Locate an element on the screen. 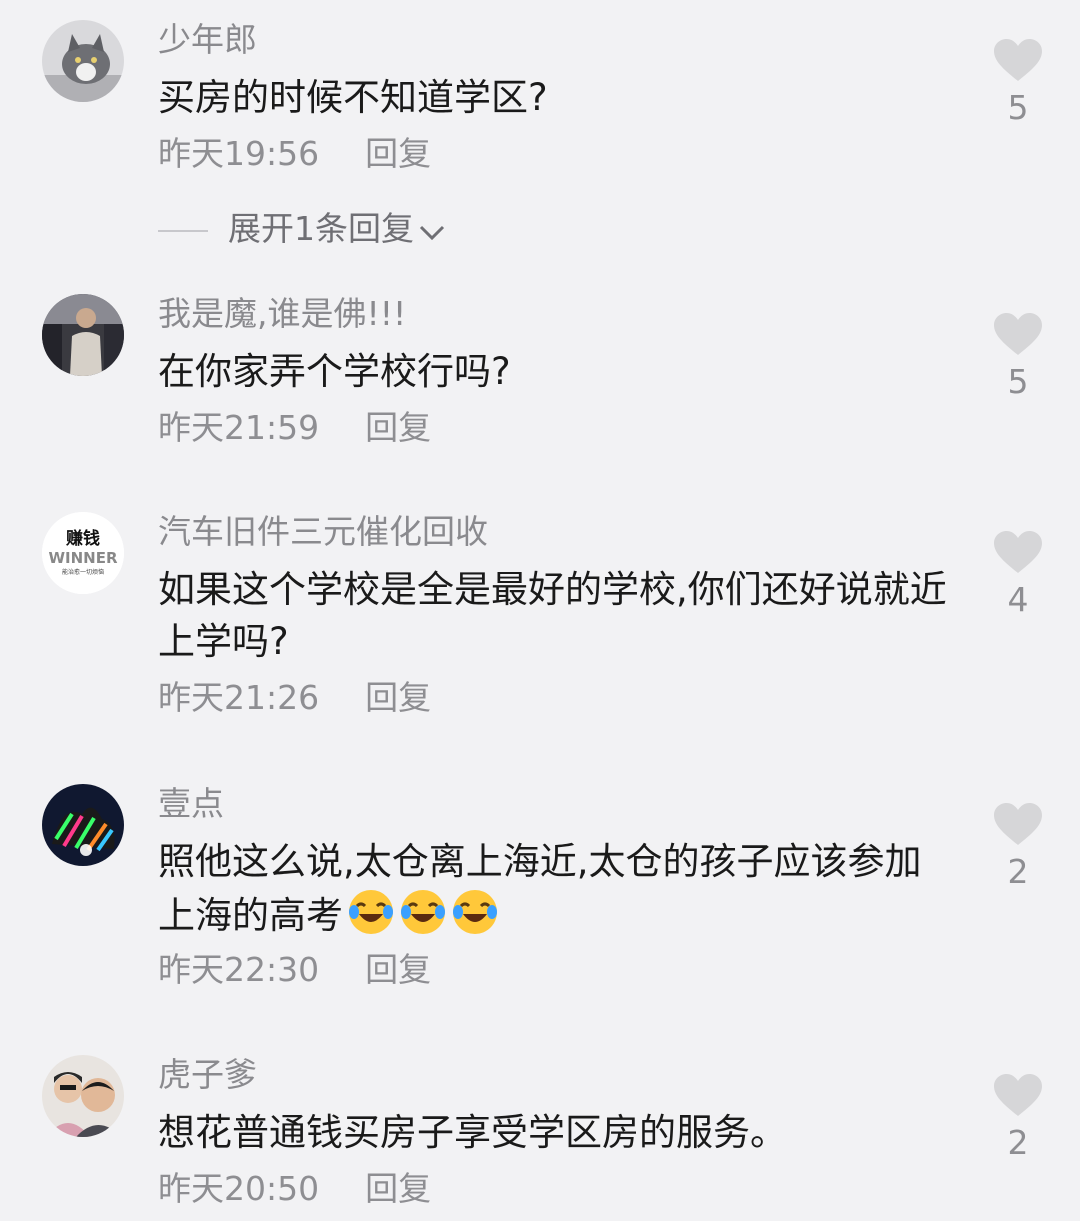 This screenshot has width=1080, height=1221. couple-avatar-icon is located at coordinates (83, 1096).